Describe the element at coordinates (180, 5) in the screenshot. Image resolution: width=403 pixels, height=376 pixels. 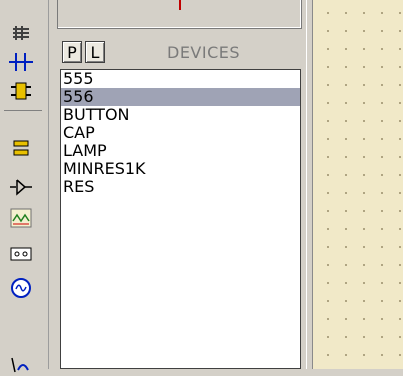
I see `preview-viewport-marker` at that location.